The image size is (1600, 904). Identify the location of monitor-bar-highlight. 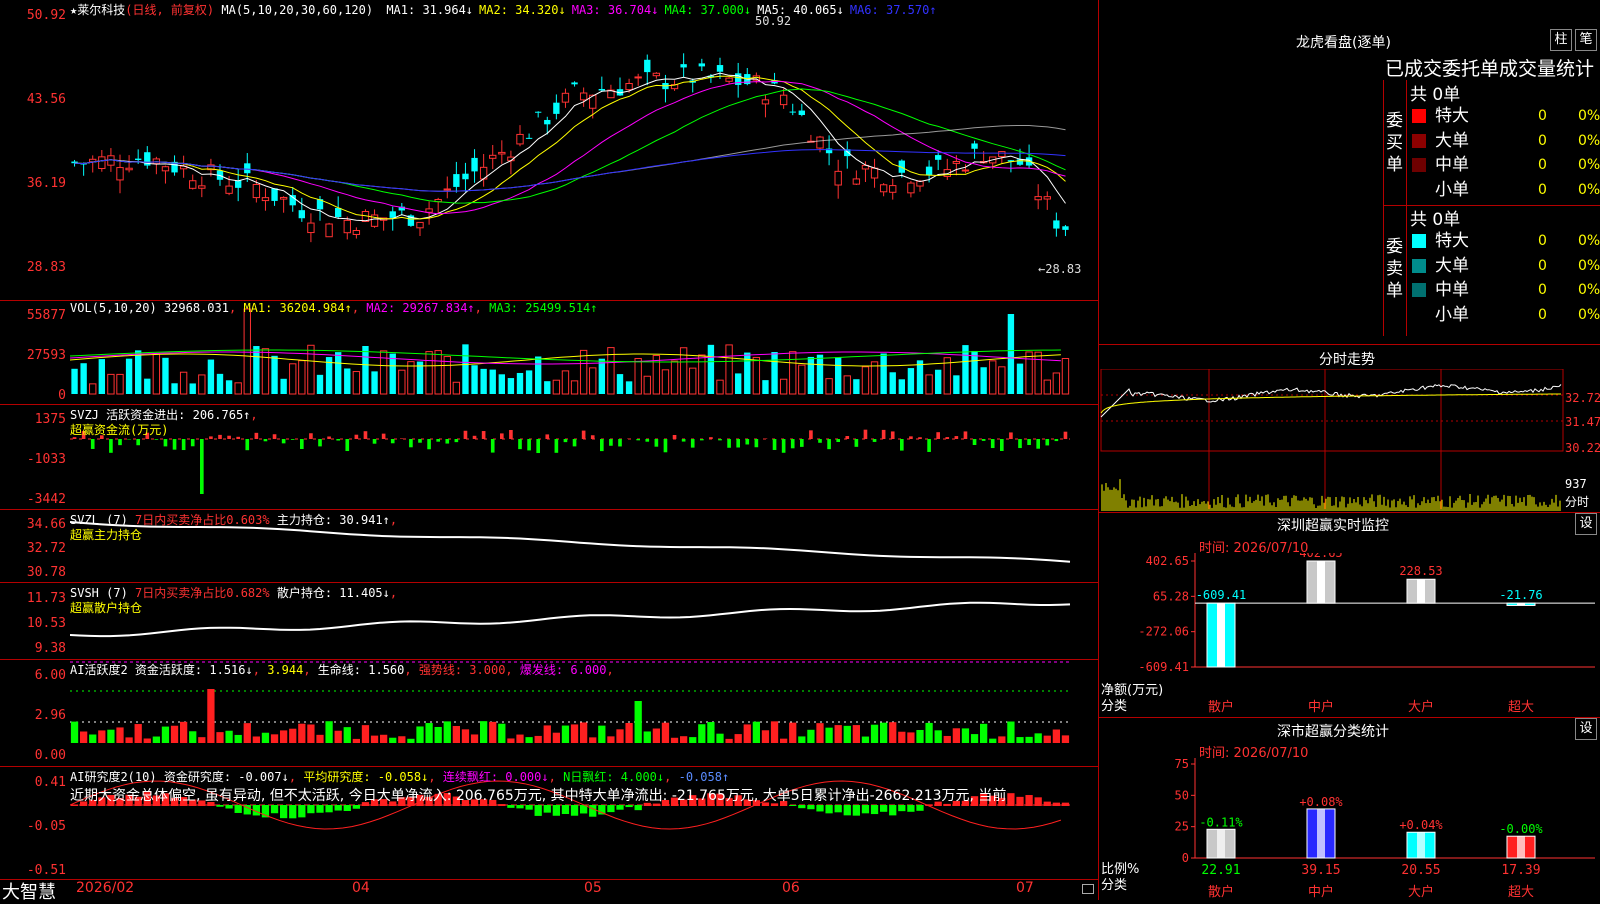
(1321, 582).